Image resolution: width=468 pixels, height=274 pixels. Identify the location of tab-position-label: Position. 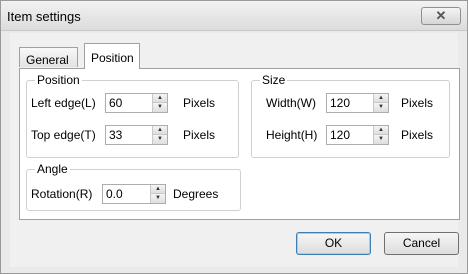
(112, 58).